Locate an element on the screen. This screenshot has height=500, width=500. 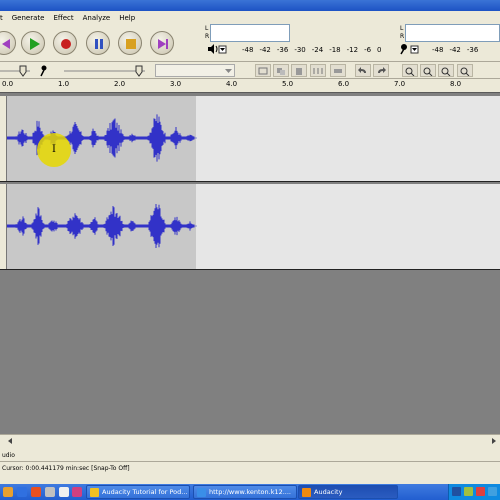
record-meter-scale: -48 -42 -36 is located at coordinates (455, 50).